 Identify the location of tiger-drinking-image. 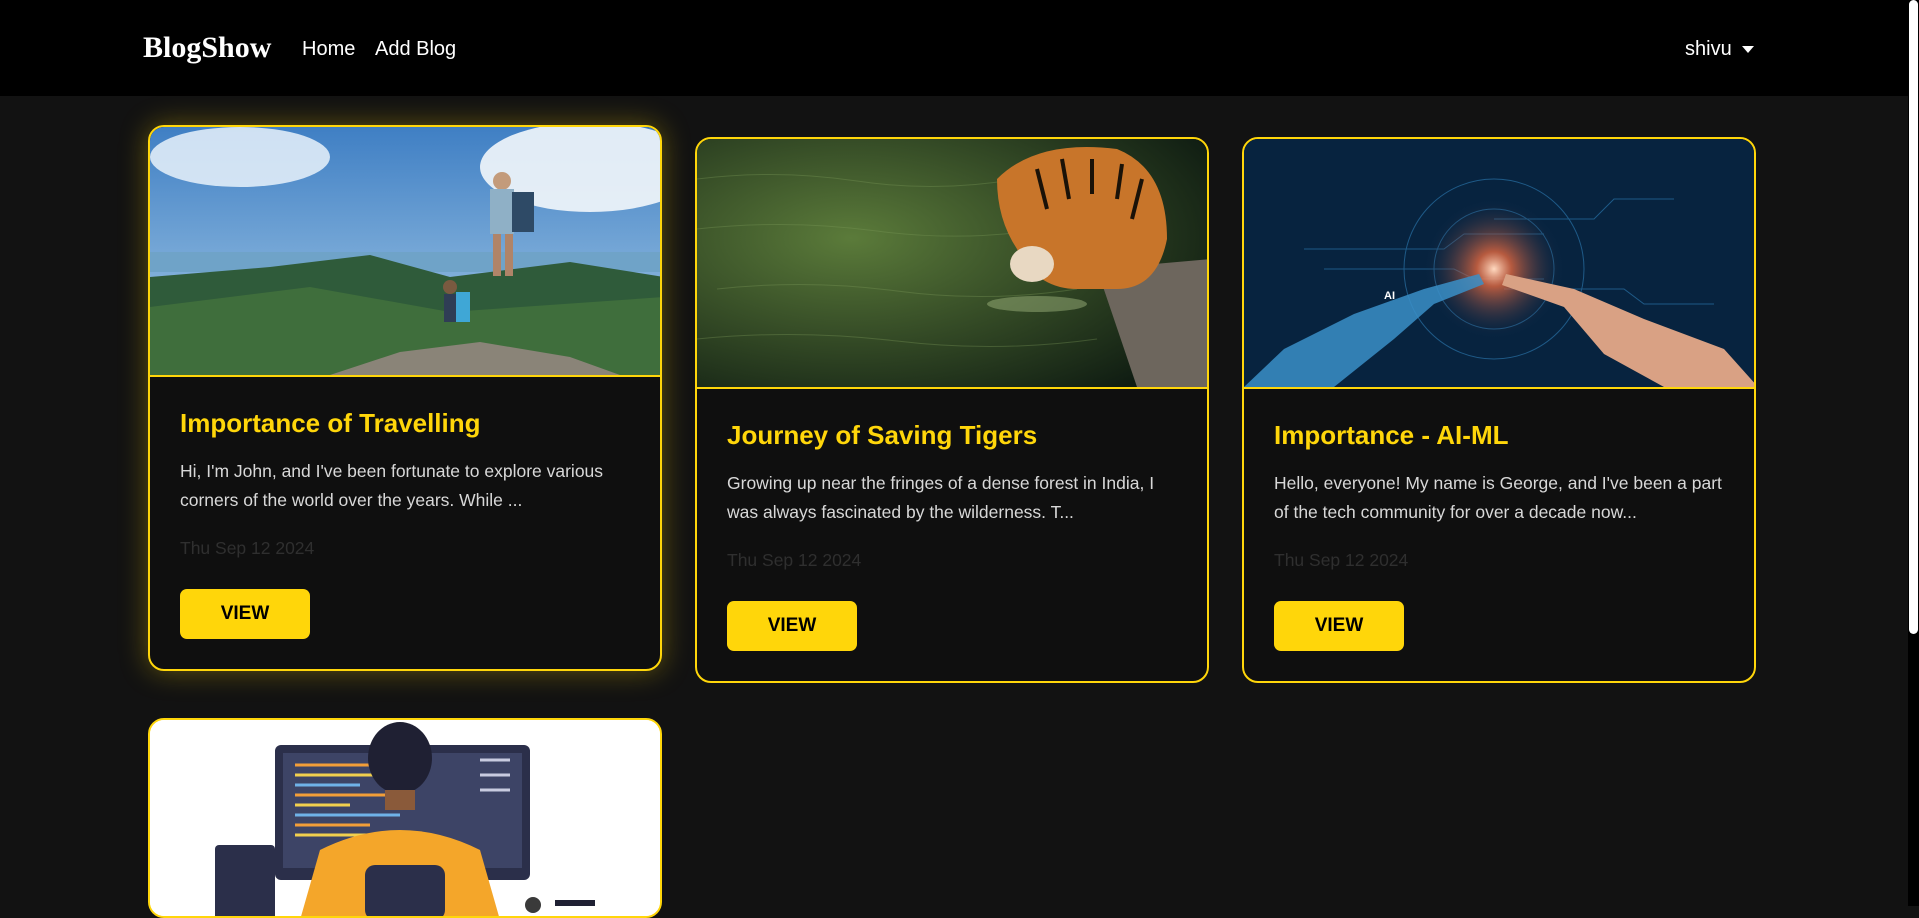
(952, 264).